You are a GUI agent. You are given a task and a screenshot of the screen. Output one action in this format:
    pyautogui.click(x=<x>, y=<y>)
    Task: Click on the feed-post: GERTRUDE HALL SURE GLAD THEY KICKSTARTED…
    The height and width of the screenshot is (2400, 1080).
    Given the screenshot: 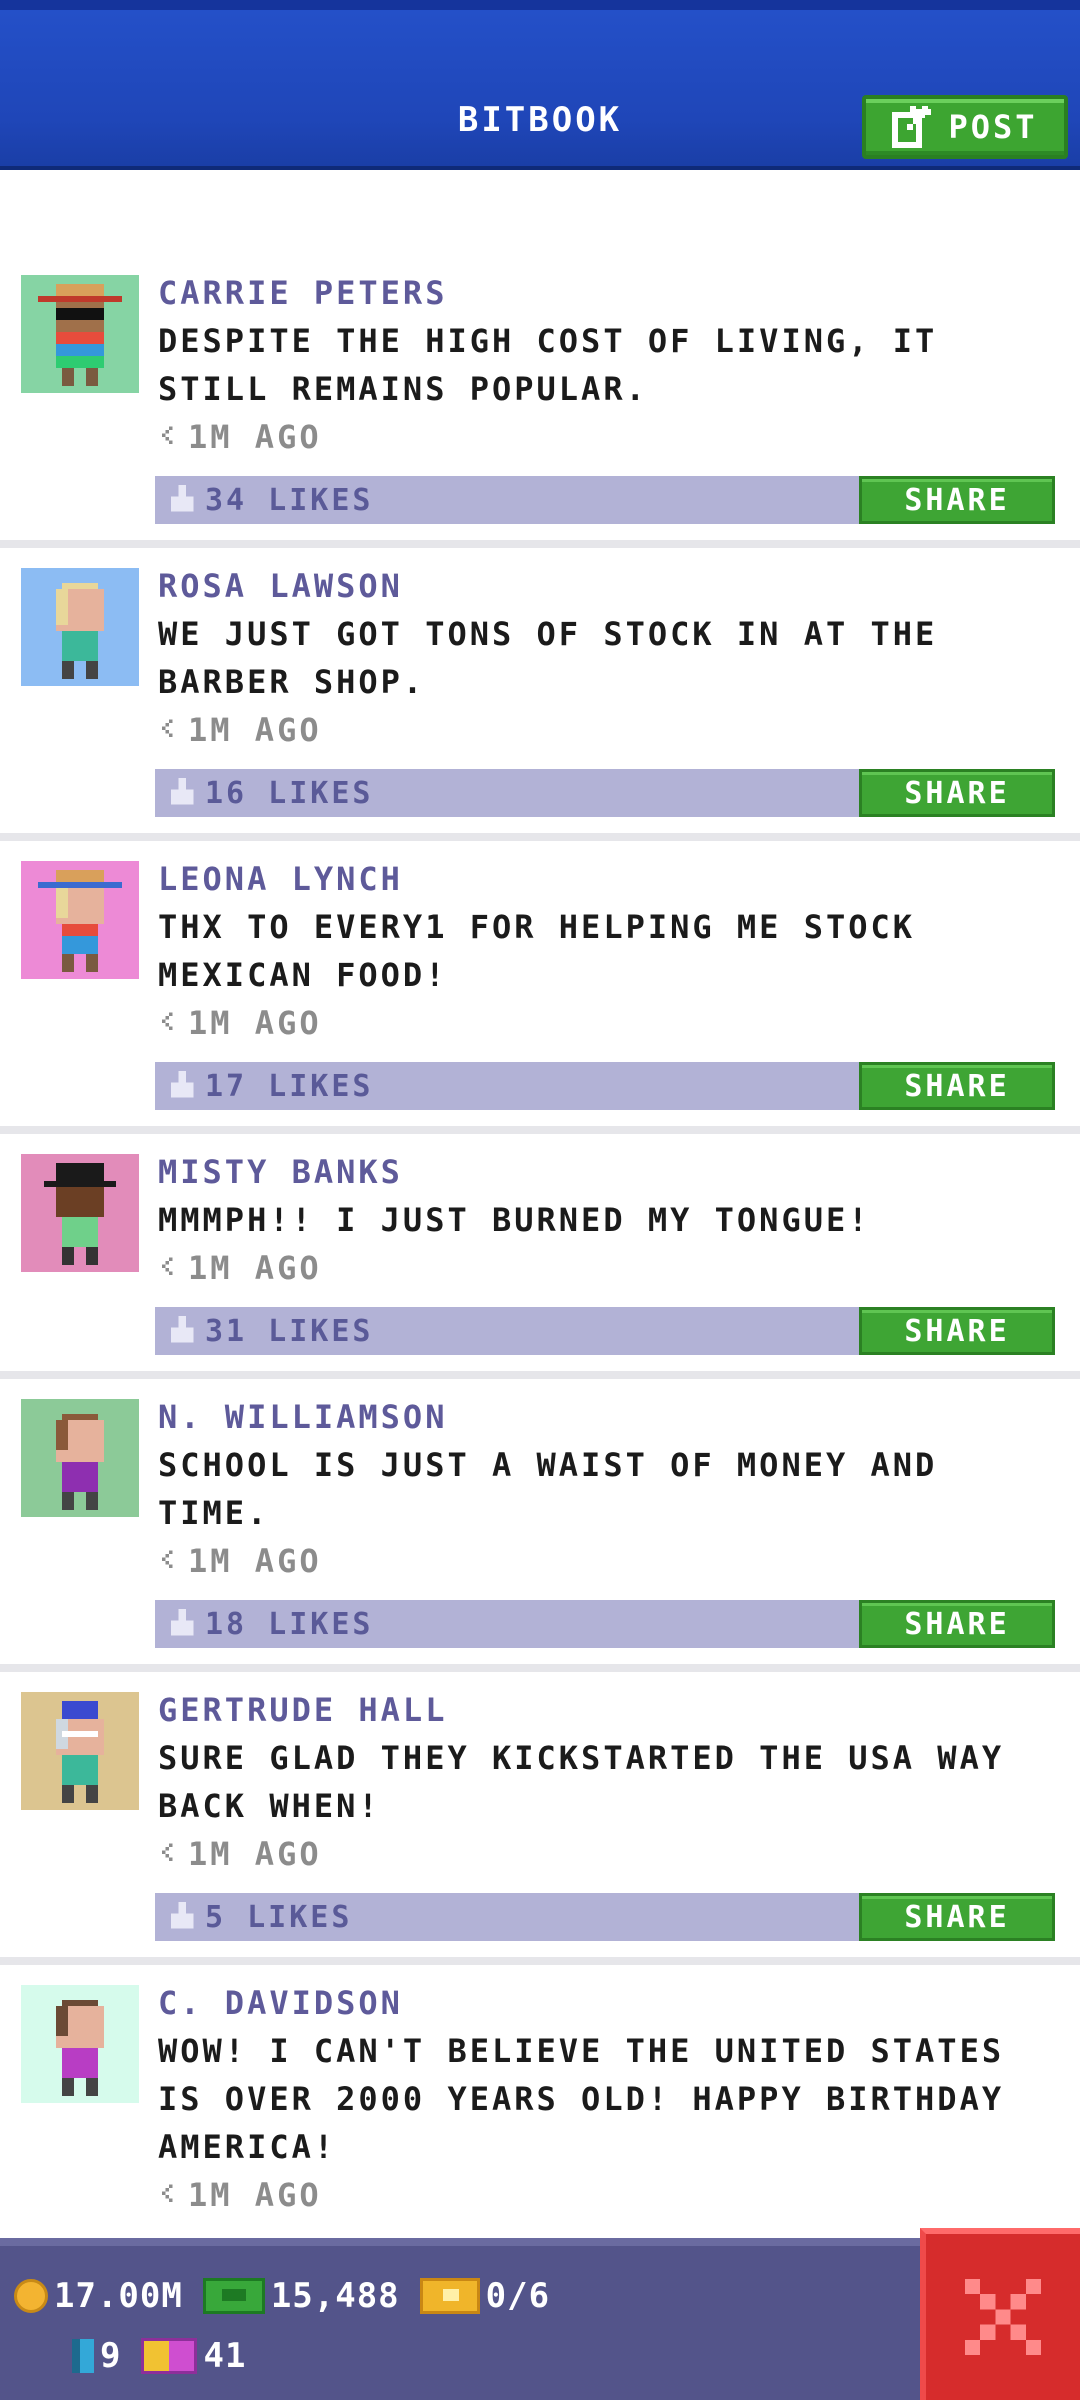 What is the action you would take?
    pyautogui.click(x=540, y=1818)
    